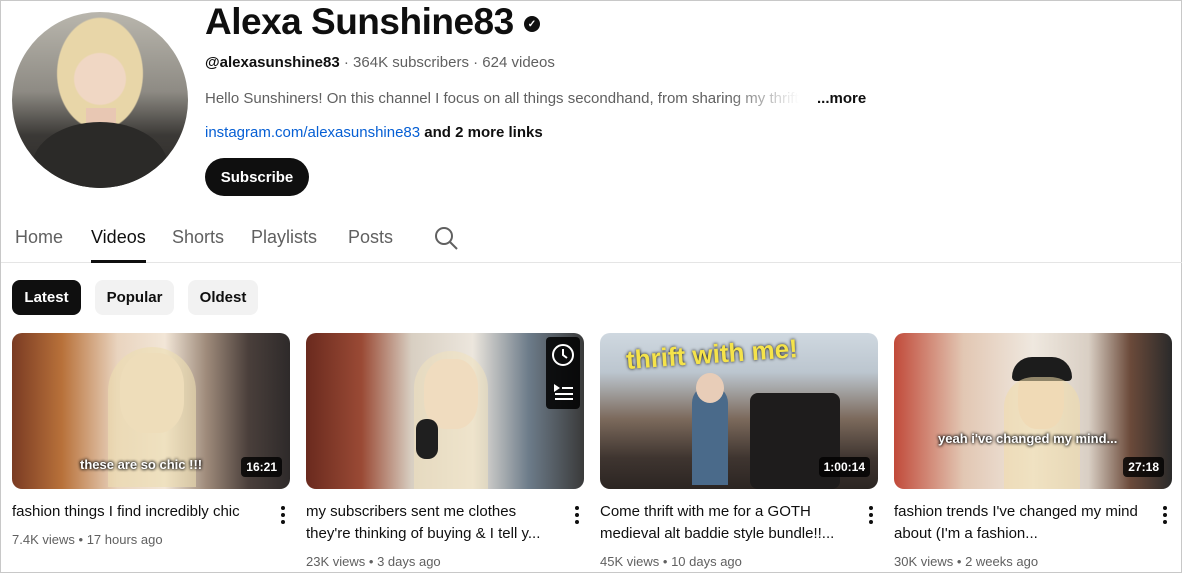 The image size is (1182, 573). Describe the element at coordinates (1002, 561) in the screenshot. I see `upload-age: 2 weeks ago` at that location.